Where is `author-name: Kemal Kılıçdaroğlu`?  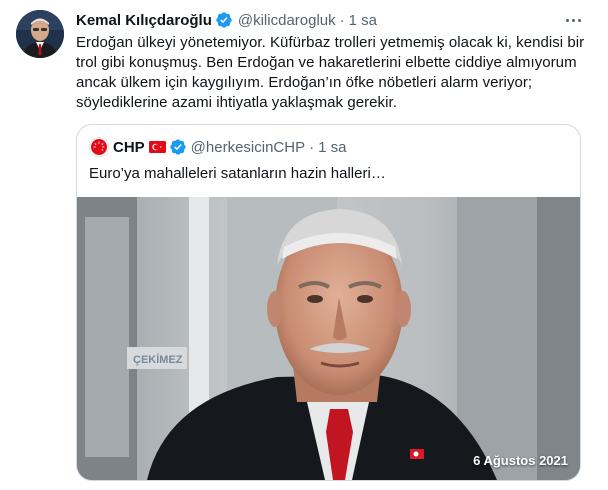 author-name: Kemal Kılıçdaroğlu is located at coordinates (144, 20).